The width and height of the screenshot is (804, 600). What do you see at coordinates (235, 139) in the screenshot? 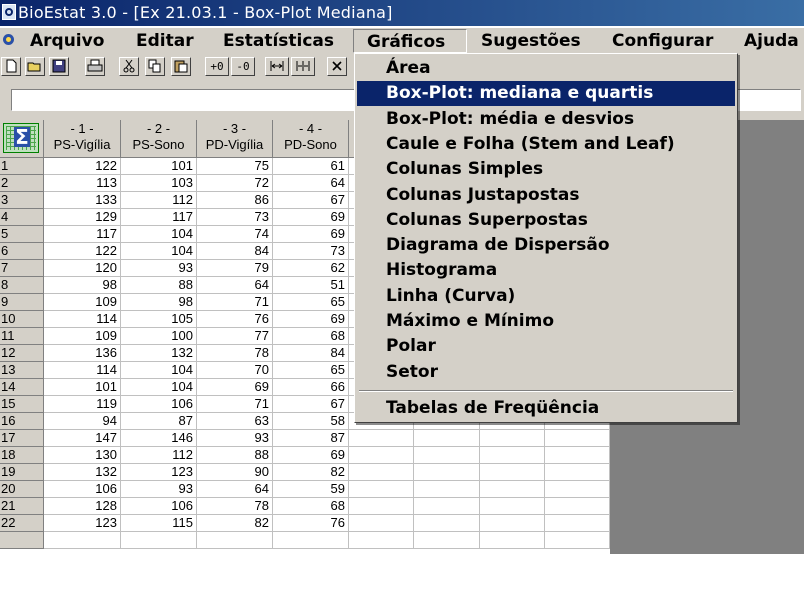
I see `column-header: - 3 - PD-Vigília` at bounding box center [235, 139].